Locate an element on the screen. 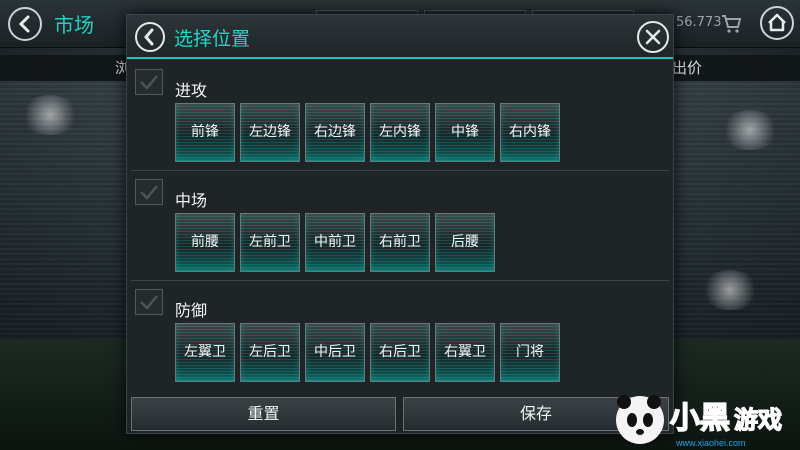 The height and width of the screenshot is (450, 800). section-label-defense: 防御 is located at coordinates (191, 310).